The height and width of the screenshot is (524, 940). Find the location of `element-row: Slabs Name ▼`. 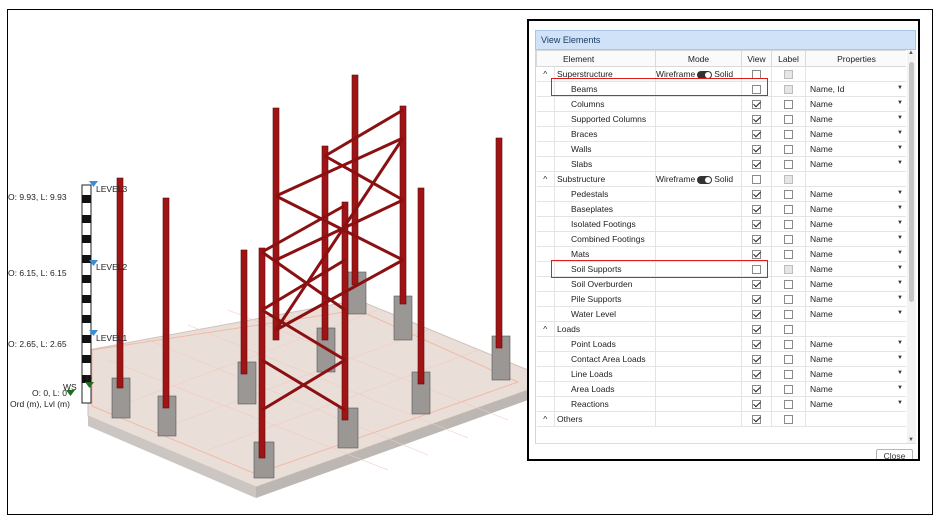

element-row: Slabs Name ▼ is located at coordinates (721, 164).